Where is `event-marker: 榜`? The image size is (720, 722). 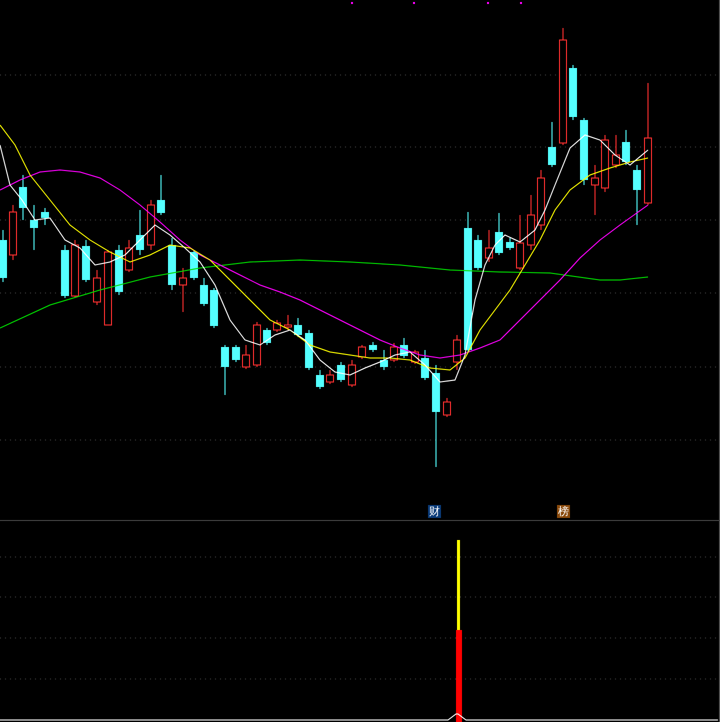
event-marker: 榜 is located at coordinates (563, 511).